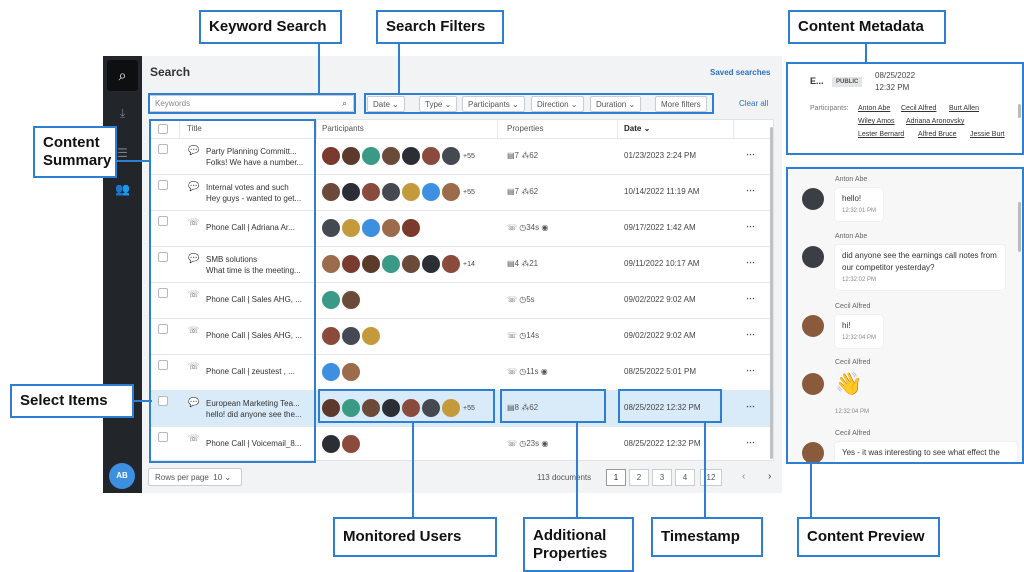  I want to click on participant-link: Cecil Alfred, so click(918, 108).